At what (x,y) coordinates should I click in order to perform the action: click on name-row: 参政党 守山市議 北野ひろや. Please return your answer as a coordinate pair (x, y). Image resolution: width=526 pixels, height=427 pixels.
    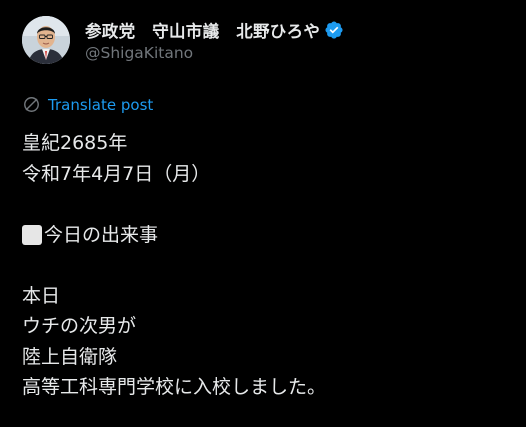
    Looking at the image, I should click on (214, 30).